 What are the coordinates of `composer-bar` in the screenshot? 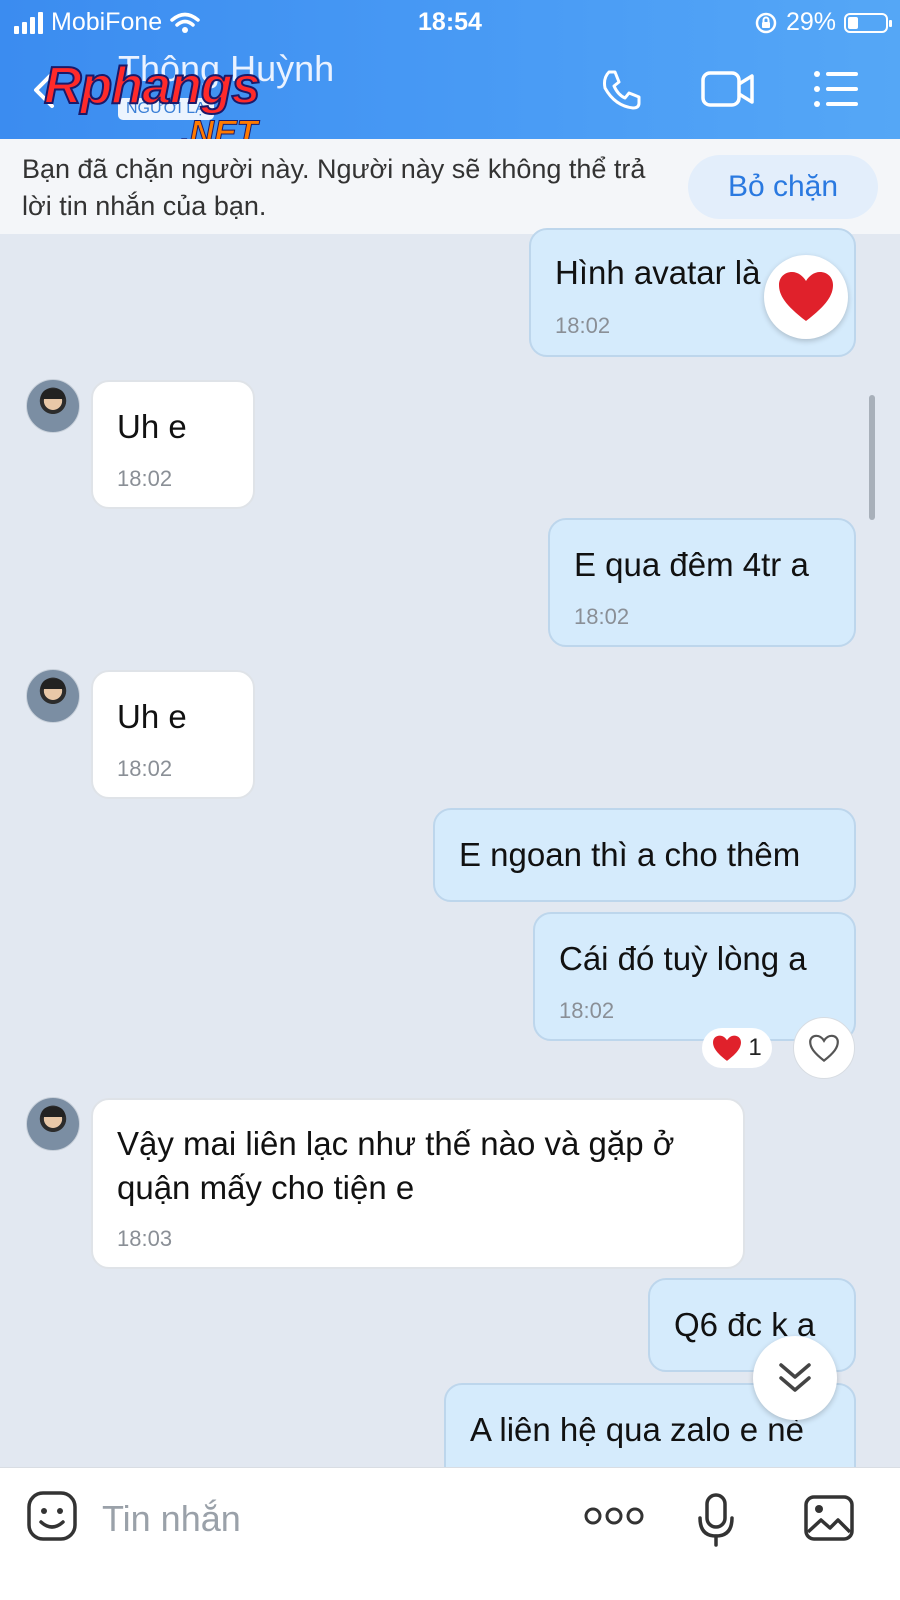 It's located at (450, 1533).